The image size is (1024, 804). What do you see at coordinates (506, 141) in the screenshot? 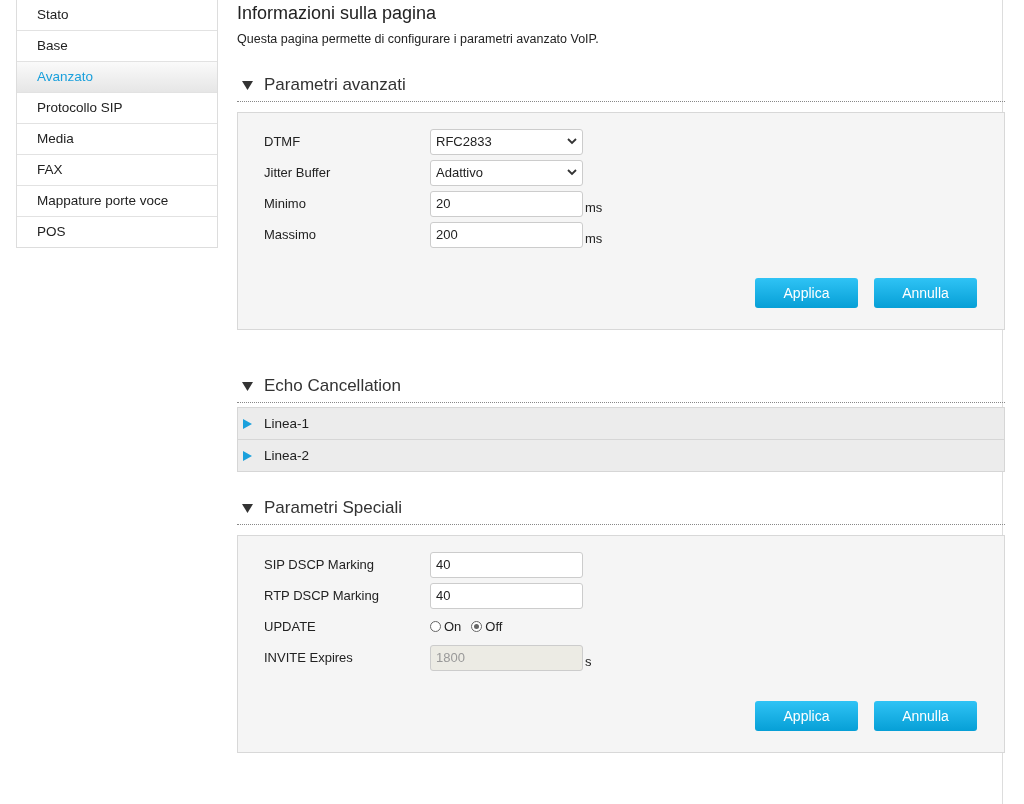
I see `dropdown: RFC2833` at bounding box center [506, 141].